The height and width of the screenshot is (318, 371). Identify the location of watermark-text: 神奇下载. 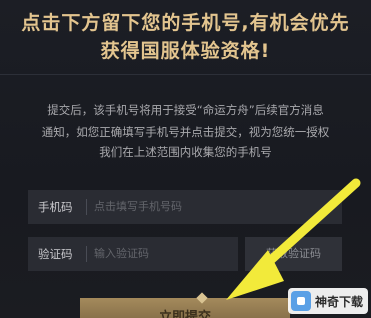
(339, 302).